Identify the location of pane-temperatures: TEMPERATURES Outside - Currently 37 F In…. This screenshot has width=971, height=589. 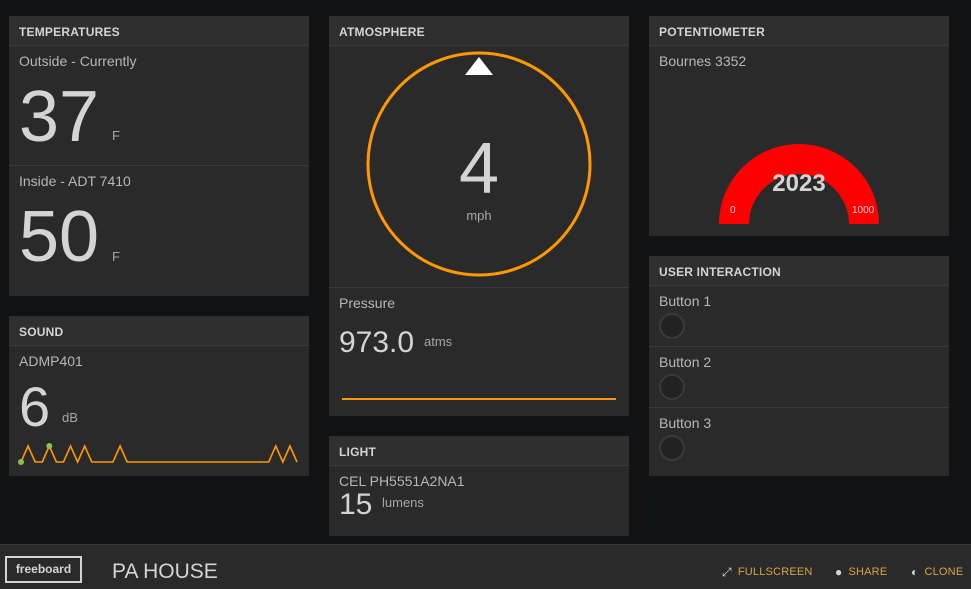
(159, 156).